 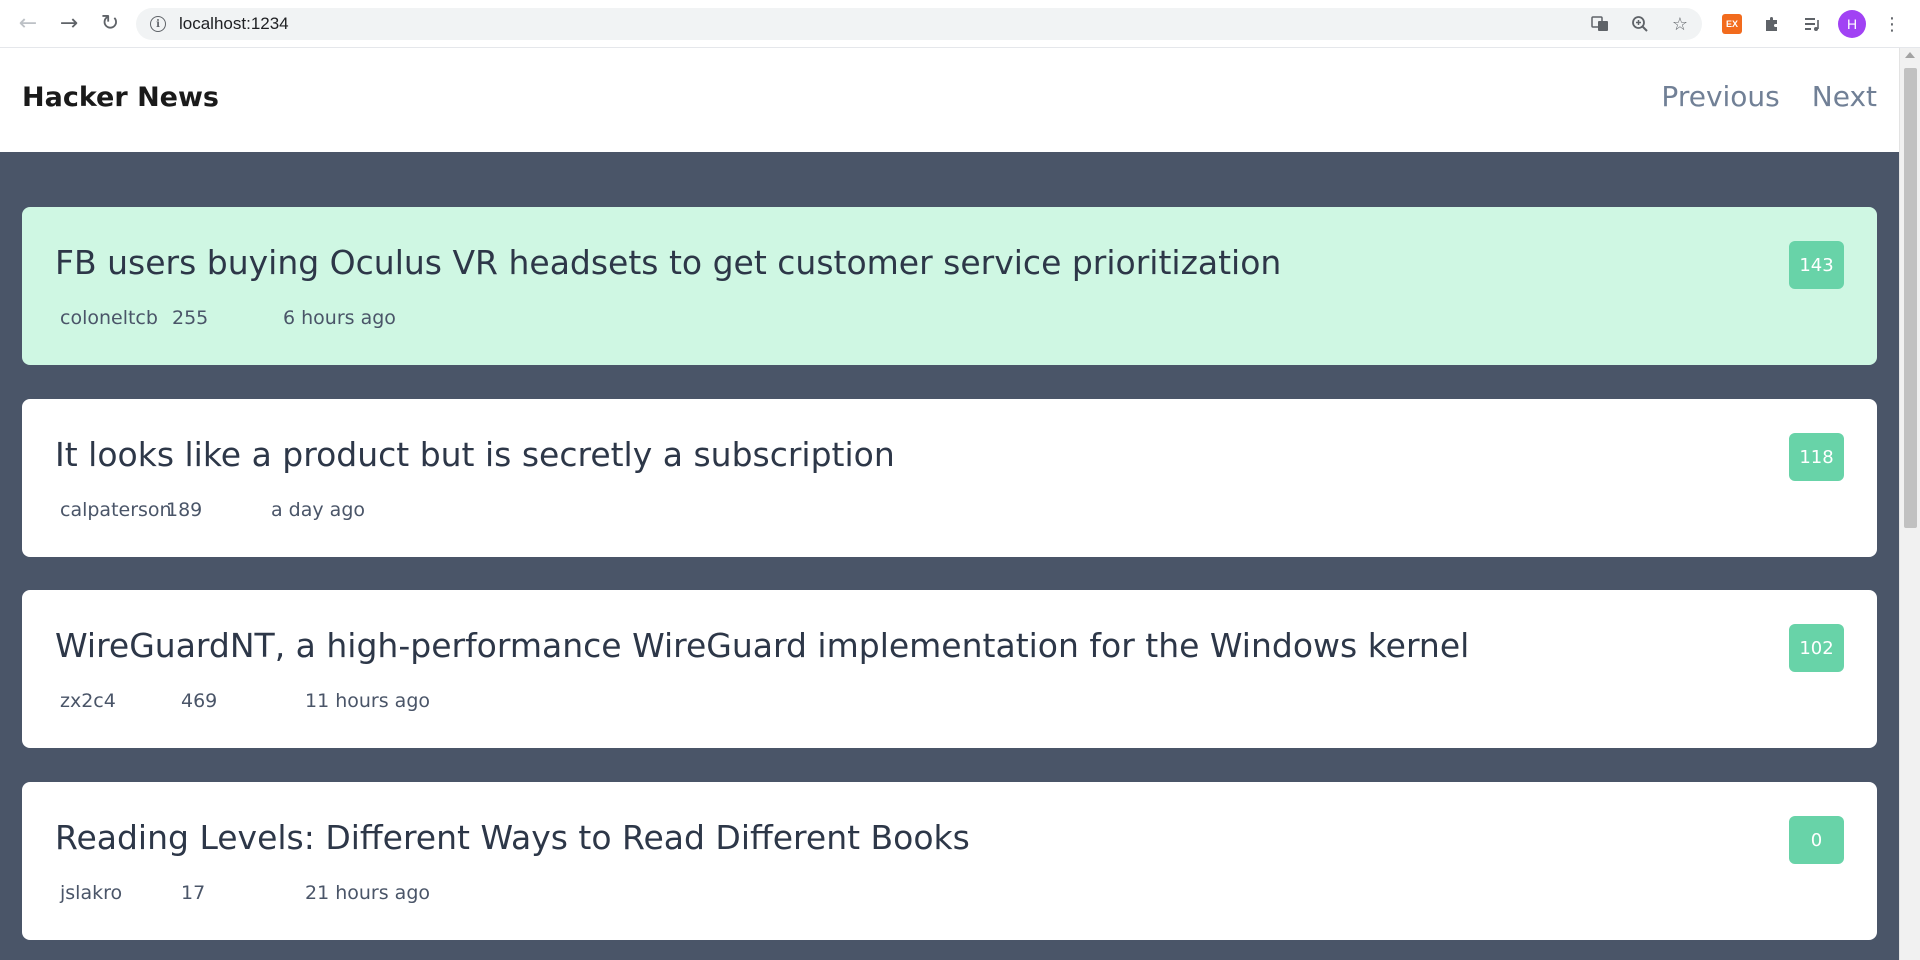 I want to click on scroll-thumb, so click(x=1910, y=298).